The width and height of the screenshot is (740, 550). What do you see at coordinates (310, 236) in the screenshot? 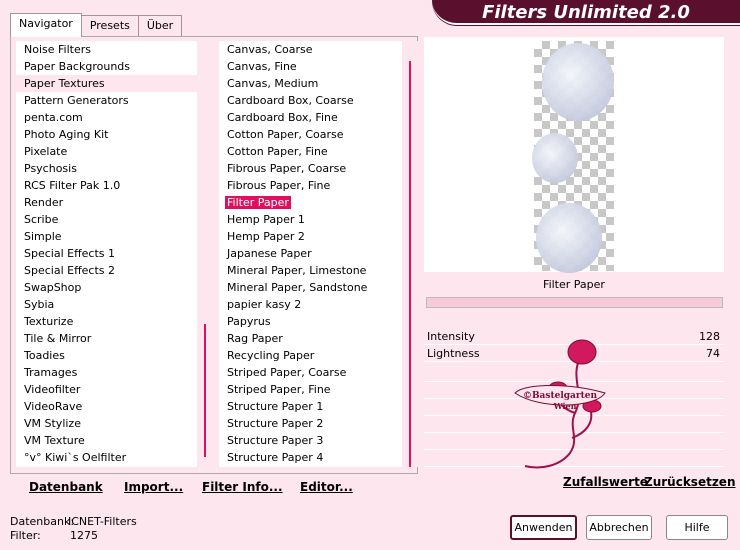
I see `filter-item: Hemp Paper 2` at bounding box center [310, 236].